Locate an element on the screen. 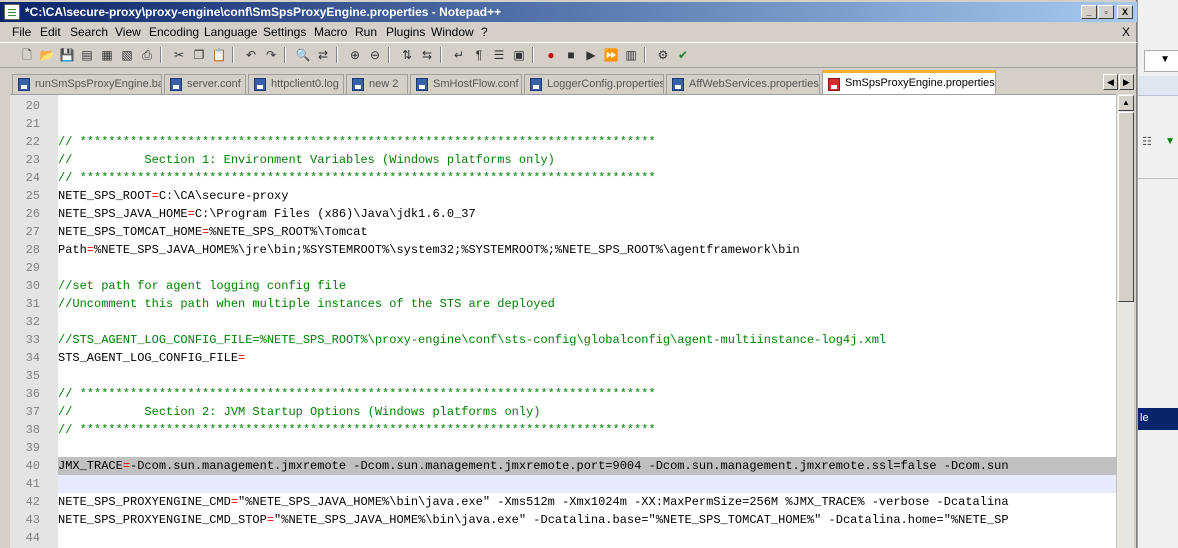 Image resolution: width=1178 pixels, height=548 pixels. save-icon: 💾 is located at coordinates (67, 55).